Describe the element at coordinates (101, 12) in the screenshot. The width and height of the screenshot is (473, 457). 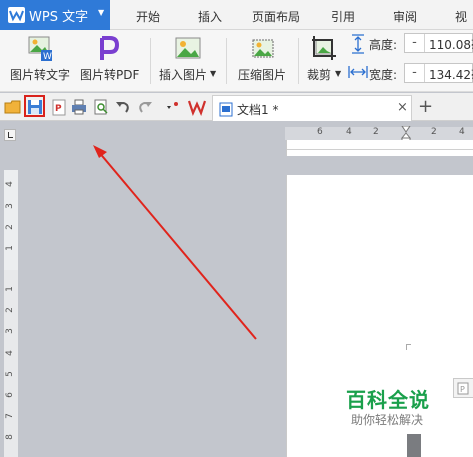
I see `app-menu-caret-icon: ▼` at that location.